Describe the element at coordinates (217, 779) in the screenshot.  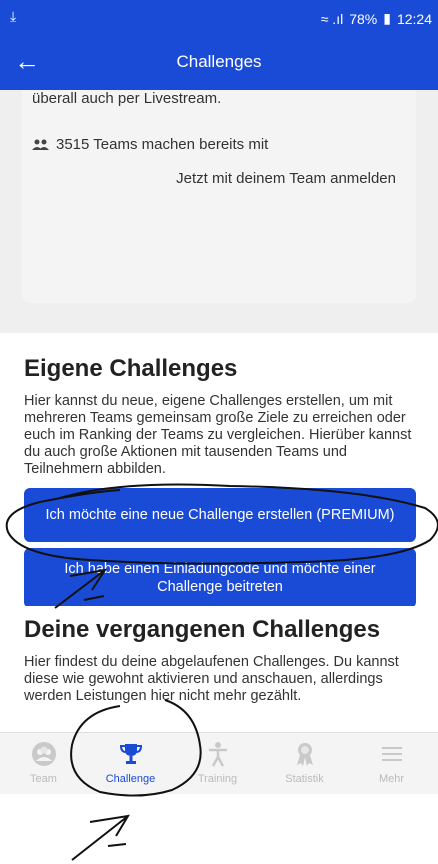
I see `tab-label: Training` at that location.